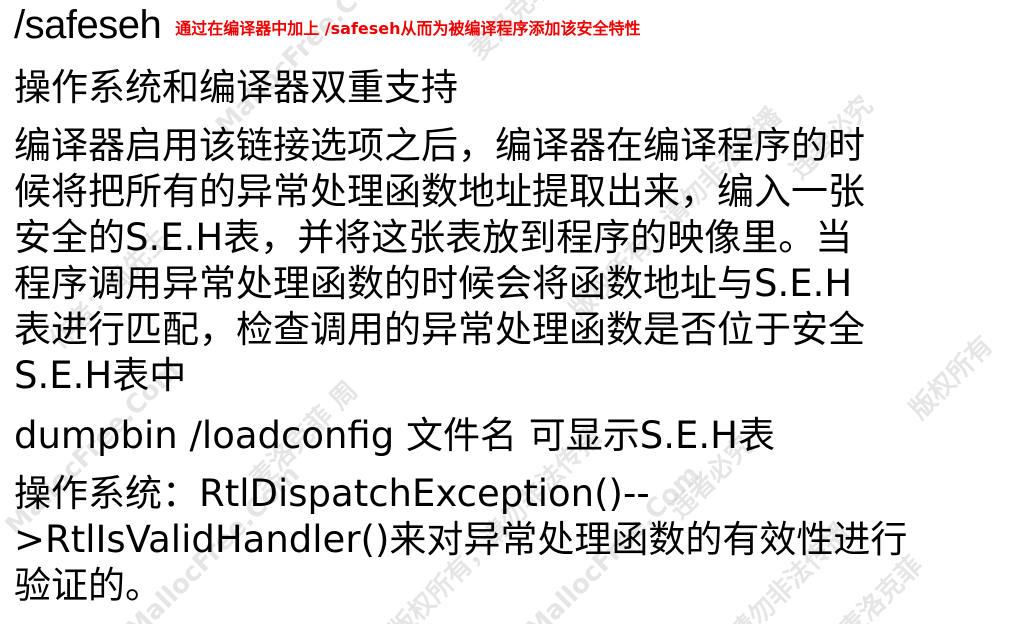 The image size is (1024, 624). I want to click on paragraph-line: 验证的。, so click(88, 585).